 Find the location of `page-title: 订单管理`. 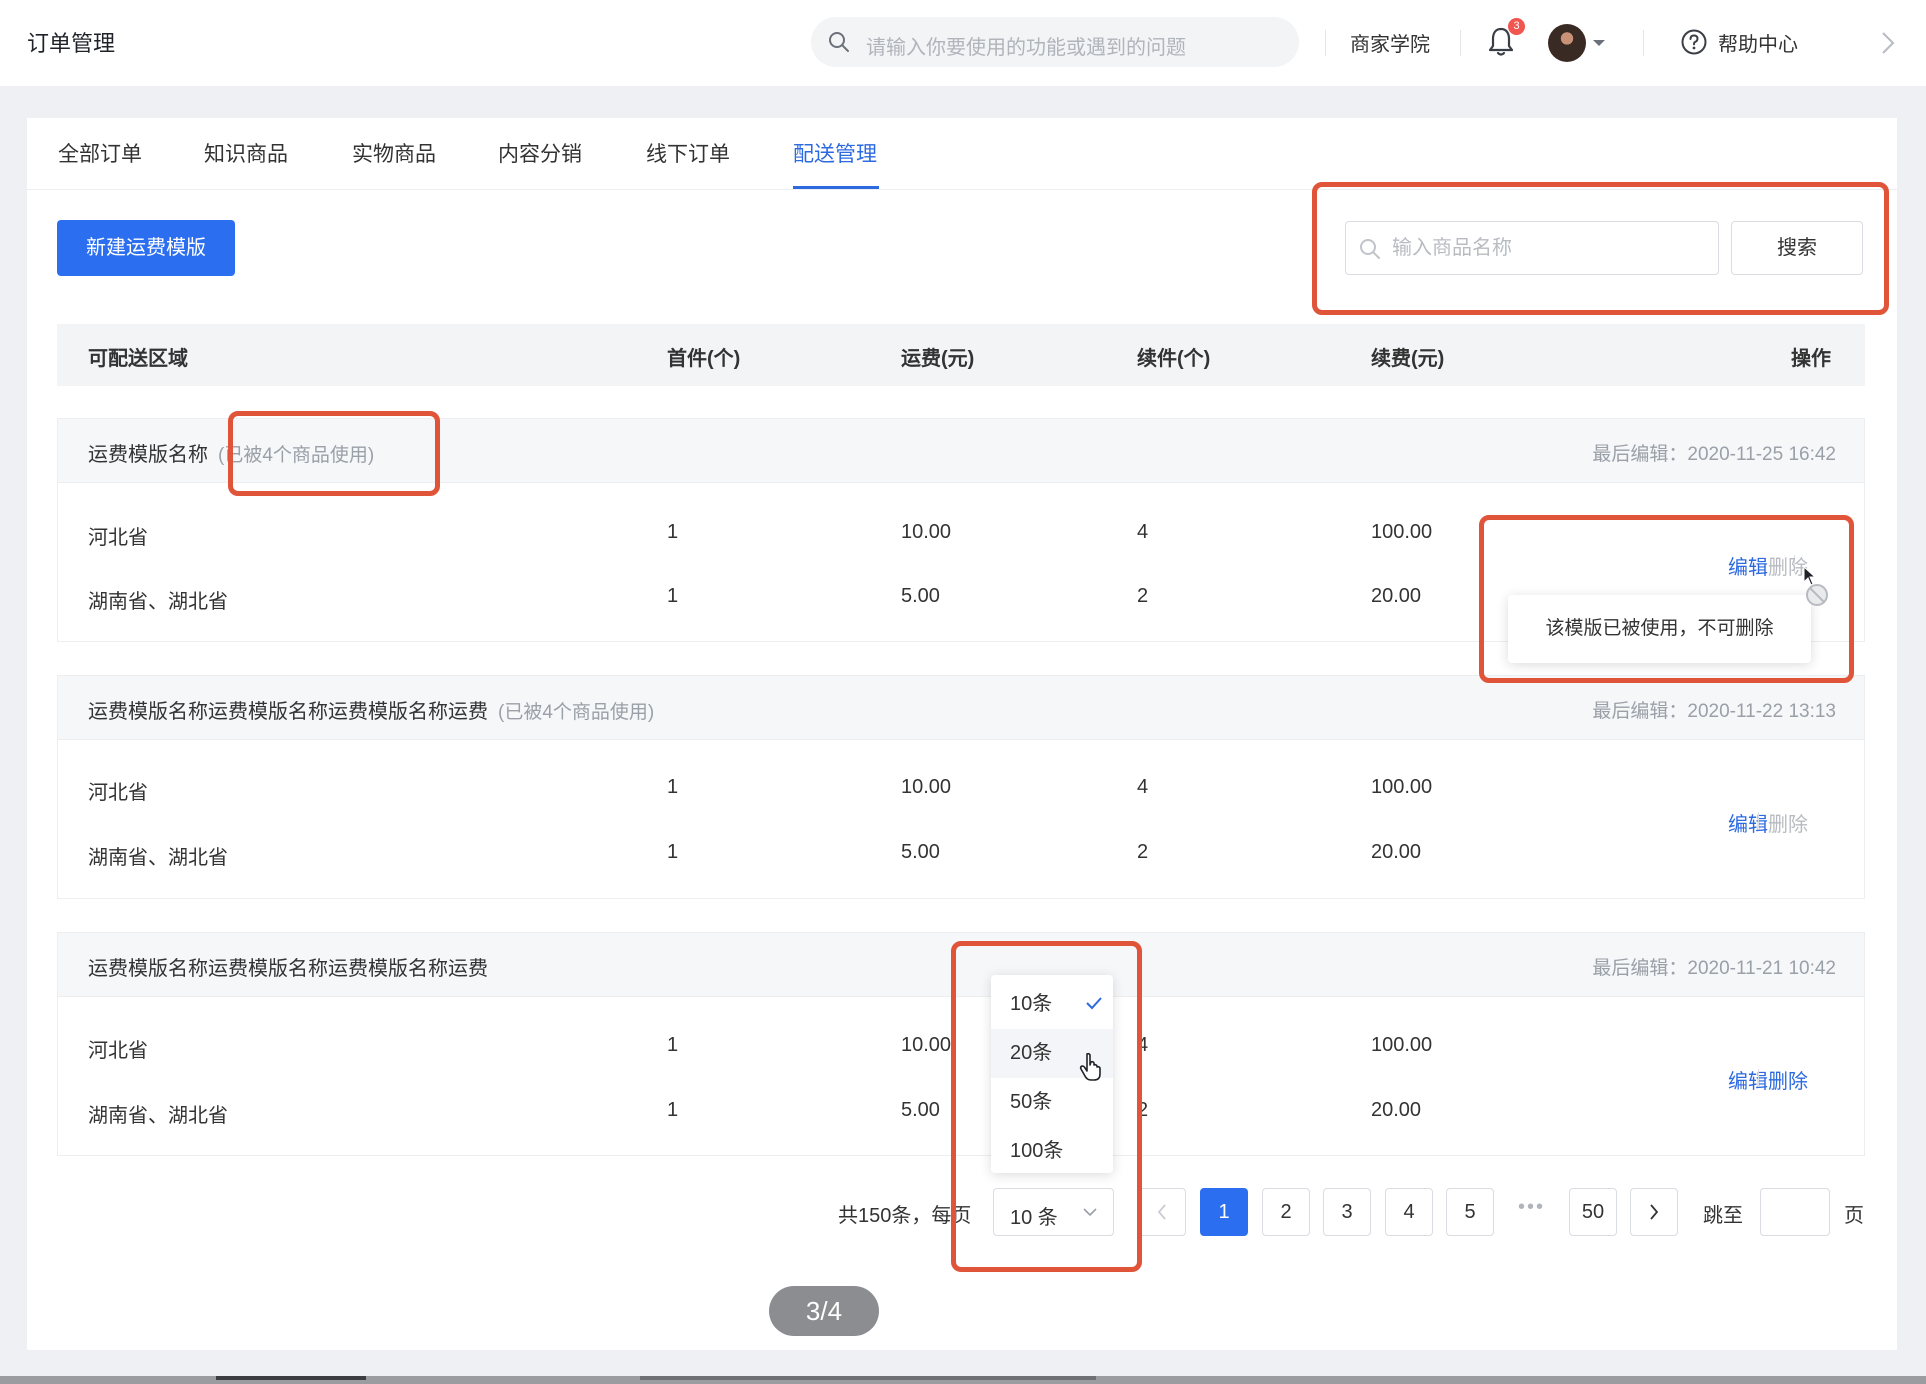

page-title: 订单管理 is located at coordinates (71, 43).